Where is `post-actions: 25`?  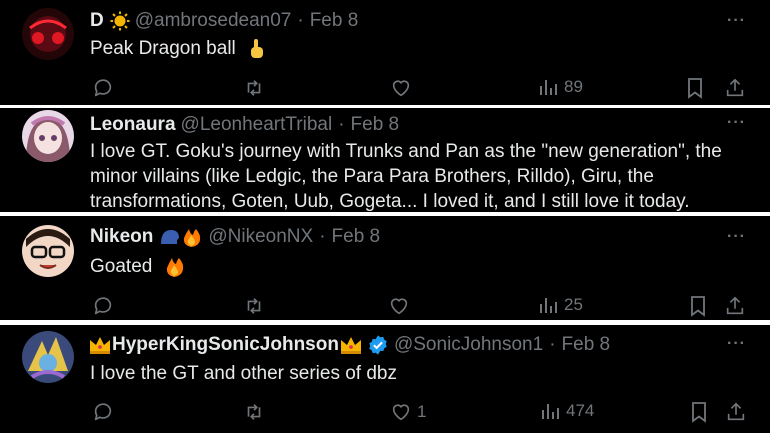 post-actions: 25 is located at coordinates (419, 307).